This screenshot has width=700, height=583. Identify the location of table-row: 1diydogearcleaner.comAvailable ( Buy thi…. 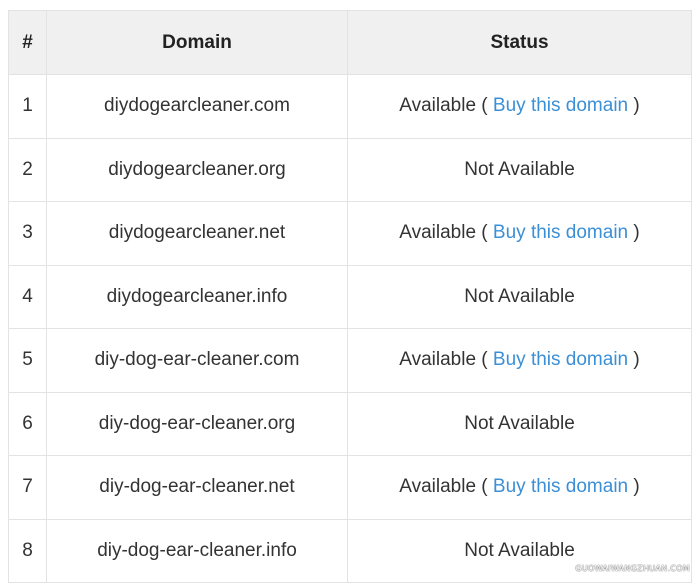
(350, 107).